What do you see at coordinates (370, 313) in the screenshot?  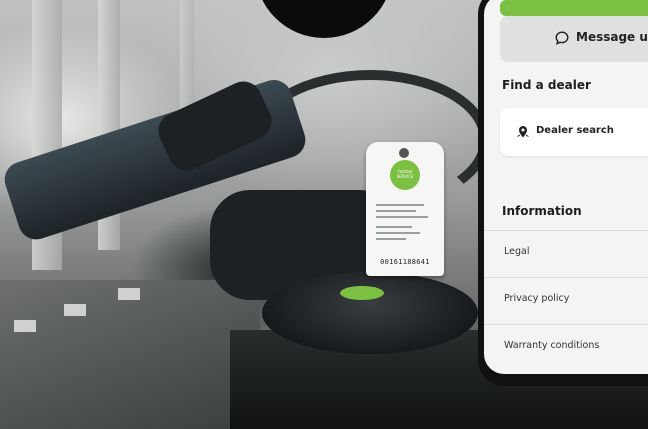 I see `sanding-plate` at bounding box center [370, 313].